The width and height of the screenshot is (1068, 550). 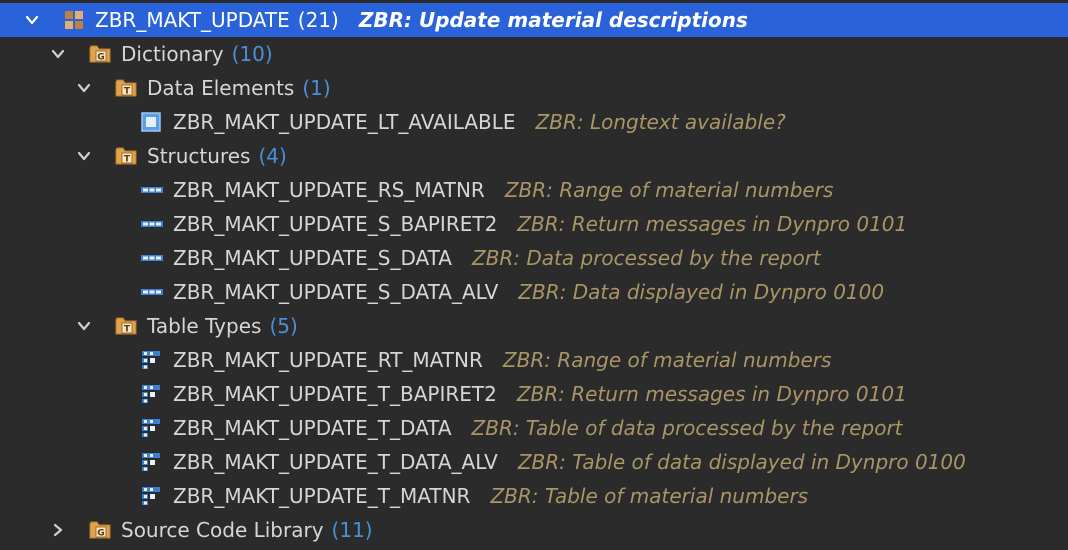 I want to click on node-name: ZBR_MAKT_UPDATE_S_DATA, so click(x=312, y=258).